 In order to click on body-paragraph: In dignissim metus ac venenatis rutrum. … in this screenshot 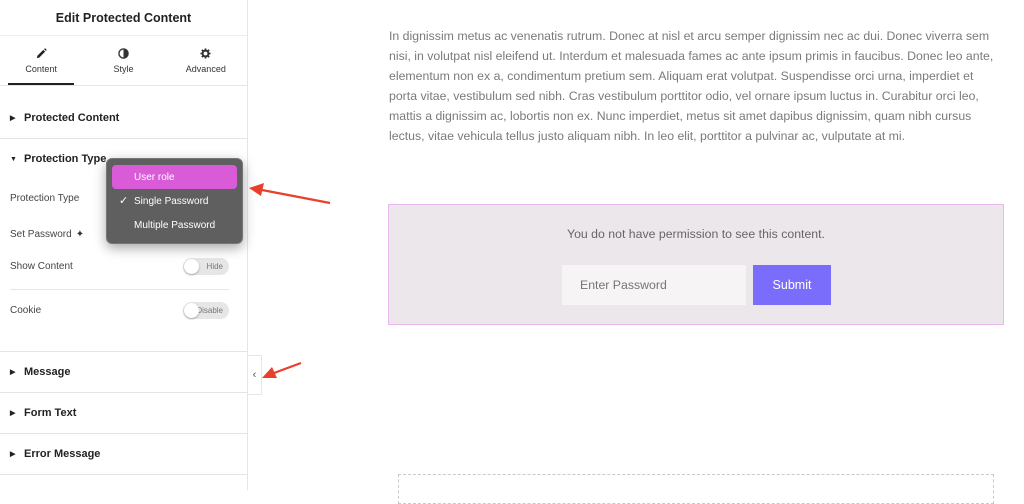, I will do `click(696, 86)`.